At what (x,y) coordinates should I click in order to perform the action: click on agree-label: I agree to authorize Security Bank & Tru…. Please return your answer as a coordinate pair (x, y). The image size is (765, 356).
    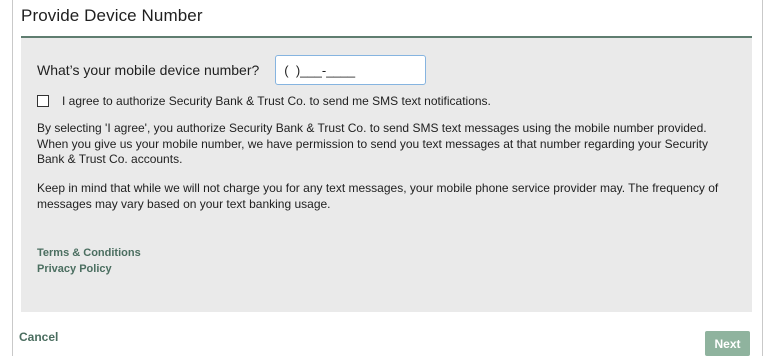
    Looking at the image, I should click on (276, 101).